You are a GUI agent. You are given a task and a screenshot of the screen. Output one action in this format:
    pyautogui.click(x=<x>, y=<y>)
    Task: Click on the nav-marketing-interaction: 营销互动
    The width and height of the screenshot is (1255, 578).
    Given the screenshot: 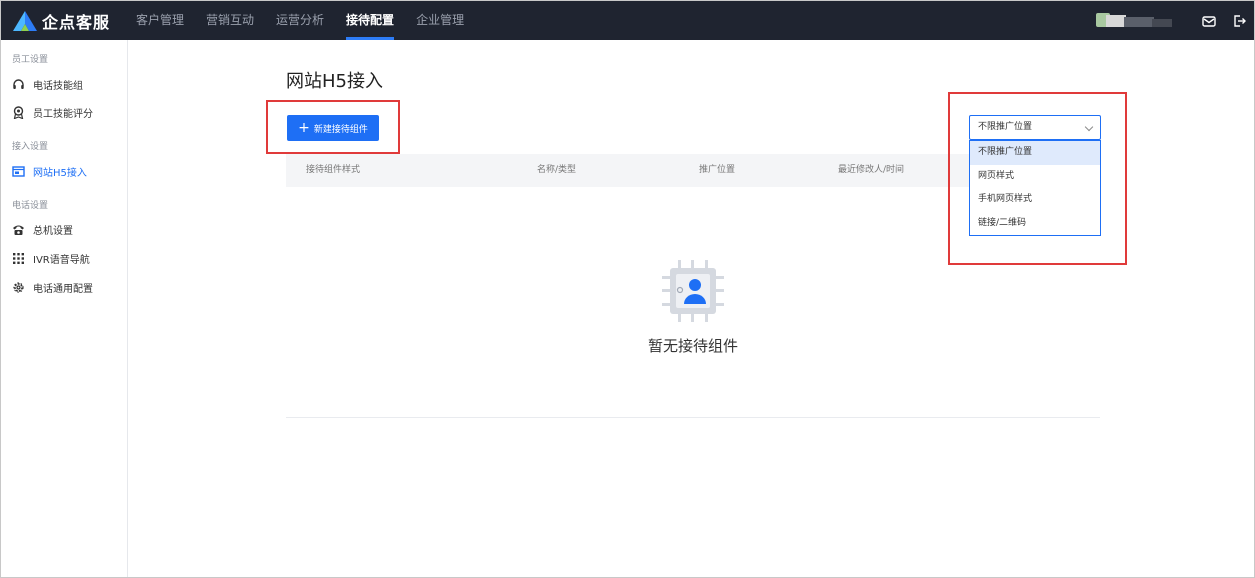 What is the action you would take?
    pyautogui.click(x=230, y=20)
    